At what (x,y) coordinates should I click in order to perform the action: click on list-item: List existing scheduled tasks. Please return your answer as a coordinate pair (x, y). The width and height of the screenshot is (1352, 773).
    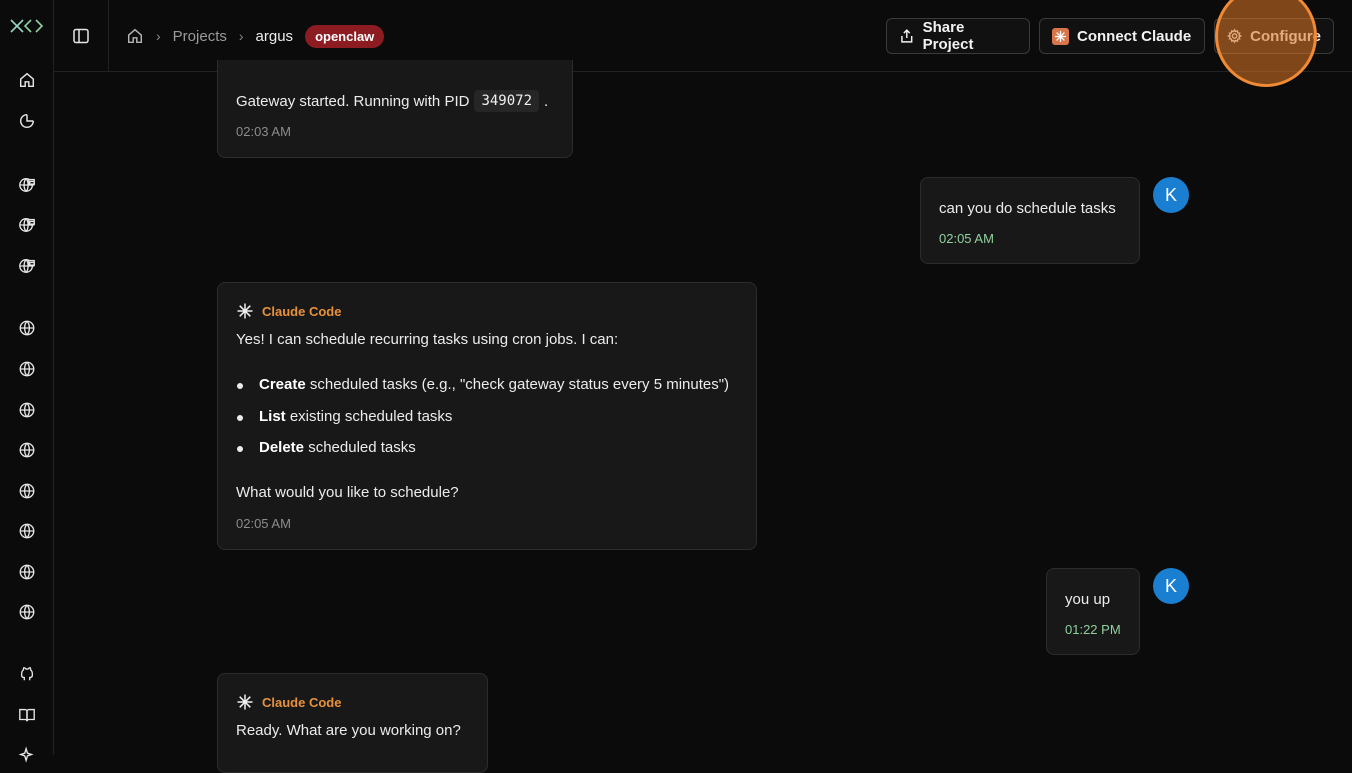
    Looking at the image, I should click on (491, 422).